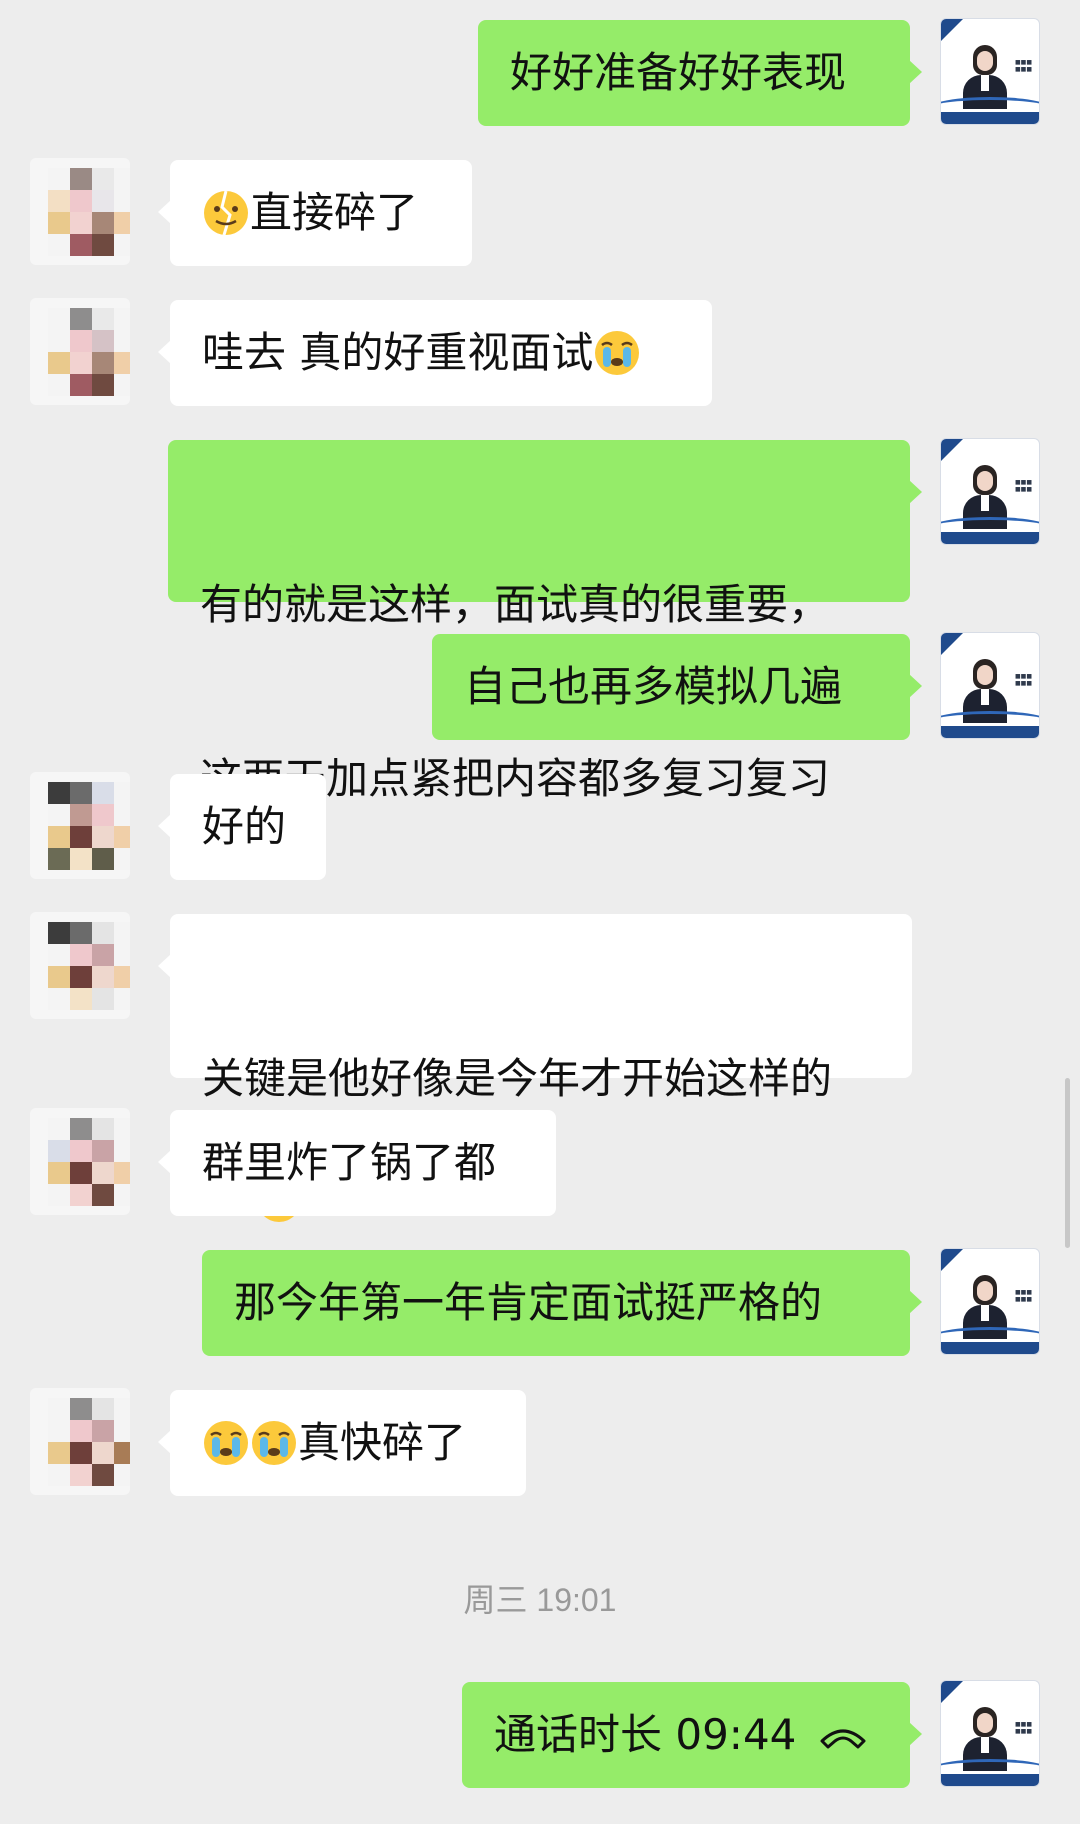  What do you see at coordinates (843, 1739) in the screenshot?
I see `hang-up-phone-icon` at bounding box center [843, 1739].